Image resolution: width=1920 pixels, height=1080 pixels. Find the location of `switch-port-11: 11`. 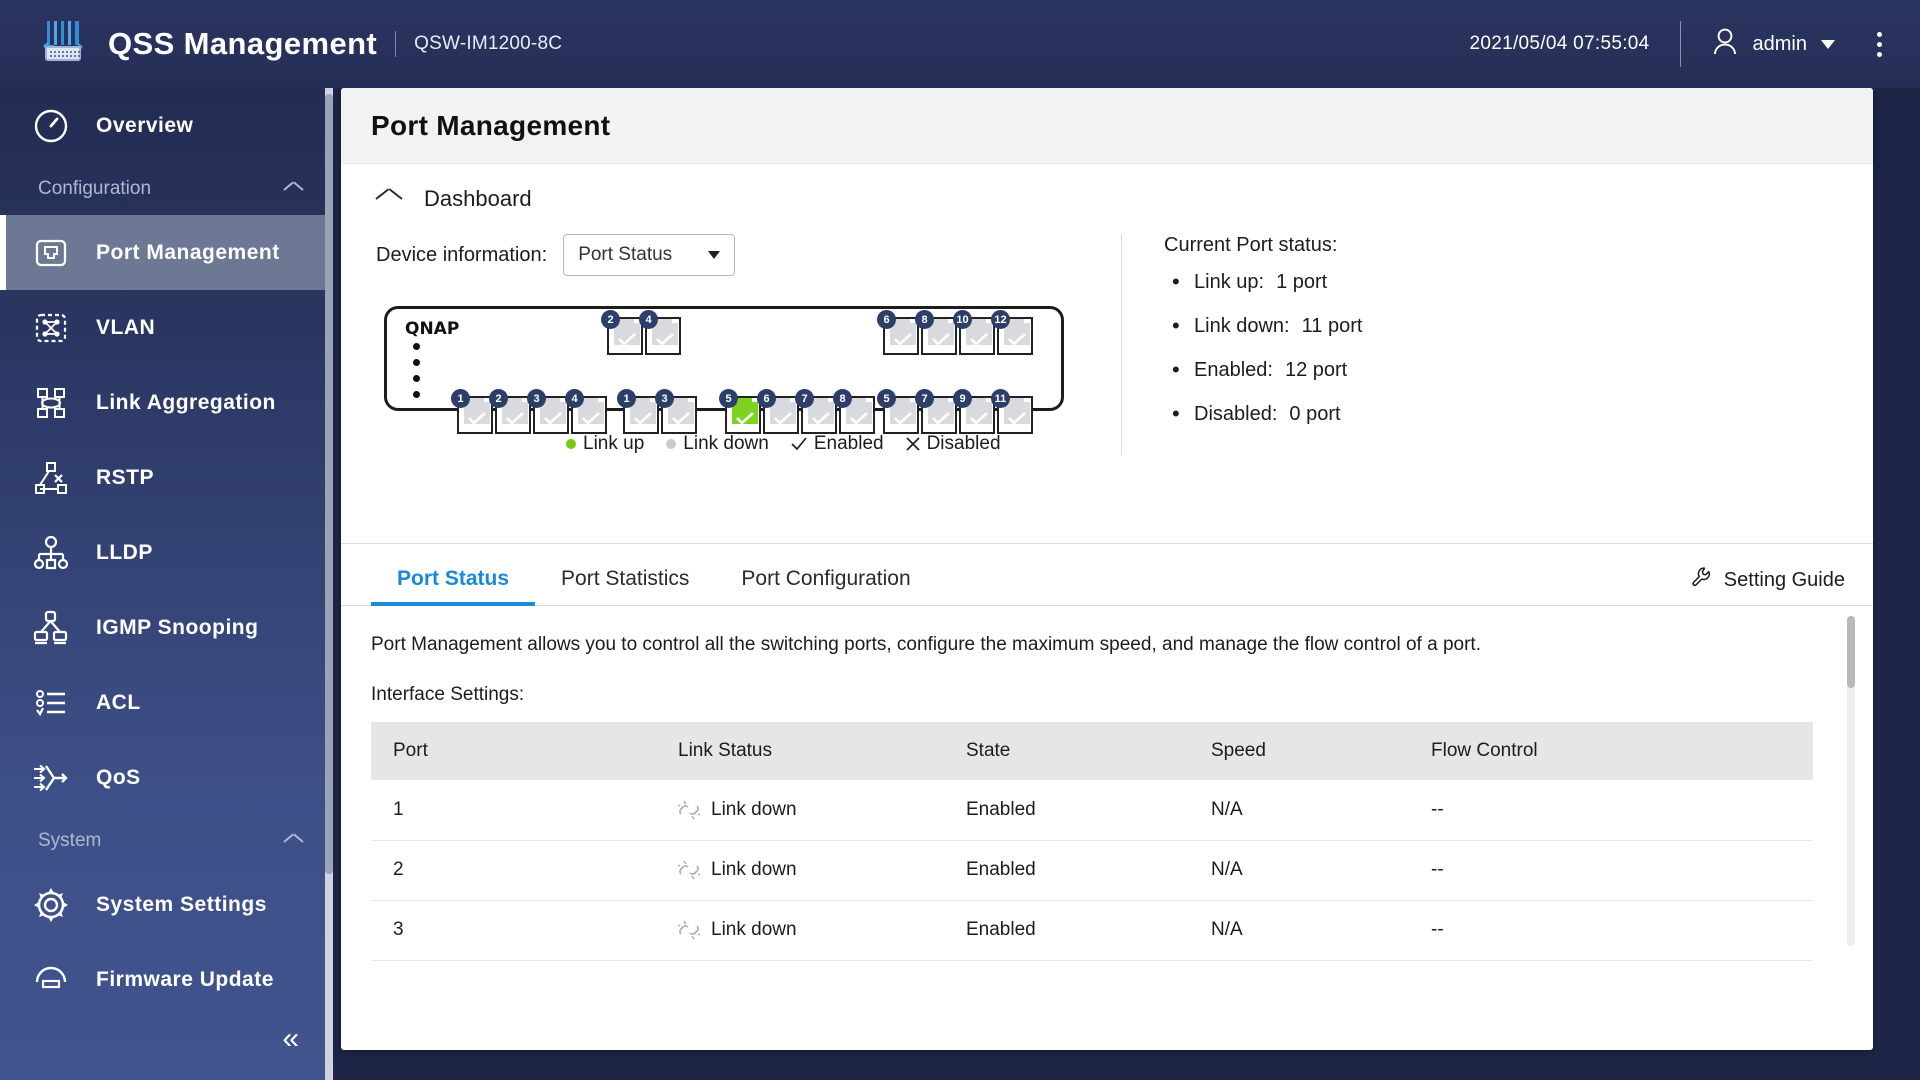

switch-port-11: 11 is located at coordinates (1012, 411).